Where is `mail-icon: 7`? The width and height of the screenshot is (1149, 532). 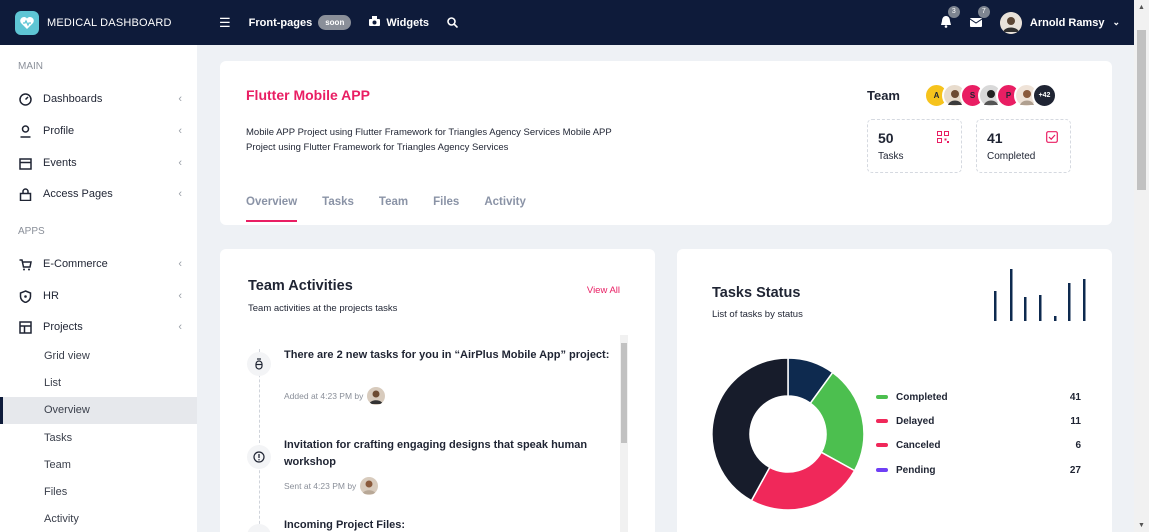 mail-icon: 7 is located at coordinates (979, 18).